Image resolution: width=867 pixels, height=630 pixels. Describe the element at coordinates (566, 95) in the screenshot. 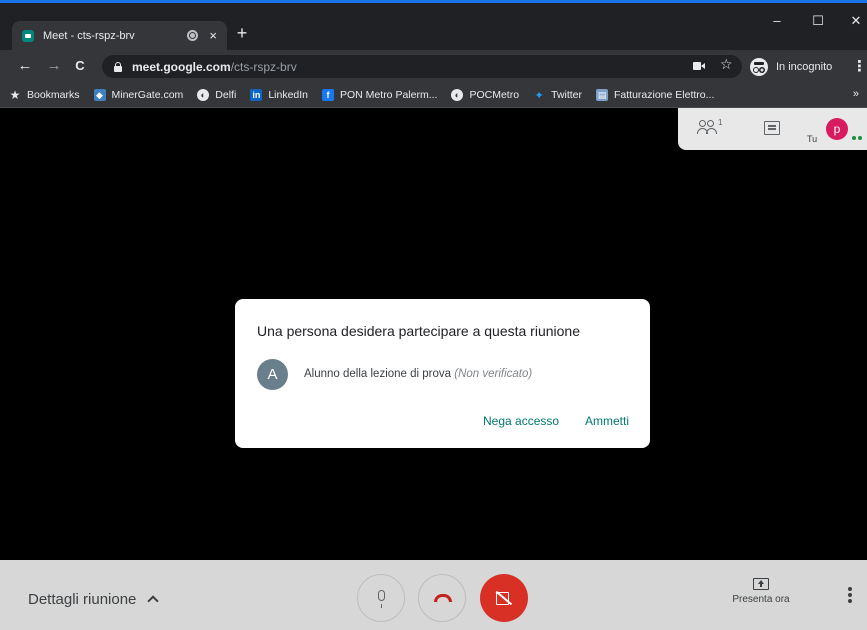

I see `bookmark-label: Twitter` at that location.